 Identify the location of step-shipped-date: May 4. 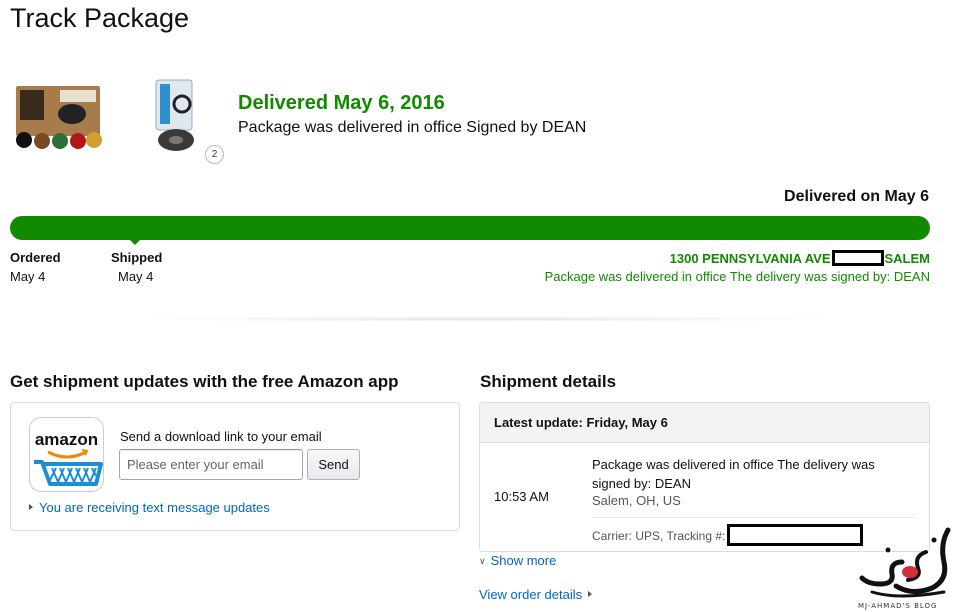
(136, 276).